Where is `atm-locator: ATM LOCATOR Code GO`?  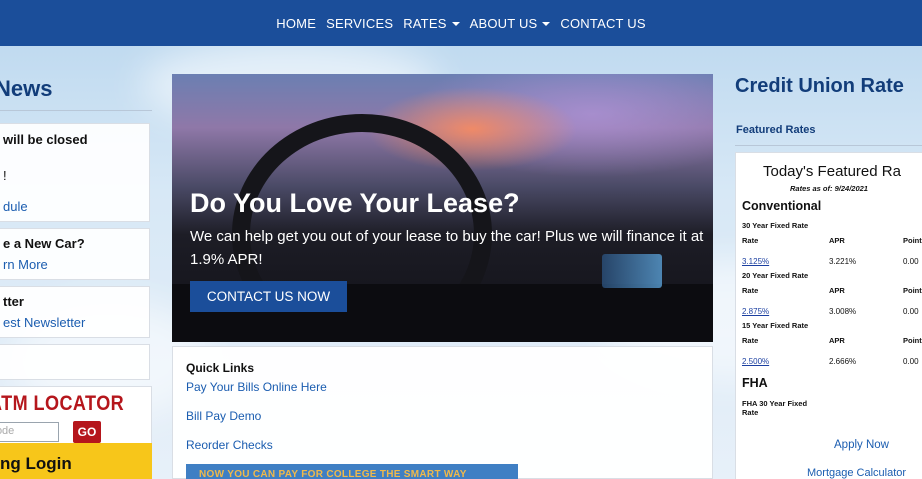 atm-locator: ATM LOCATOR Code GO is located at coordinates (76, 417).